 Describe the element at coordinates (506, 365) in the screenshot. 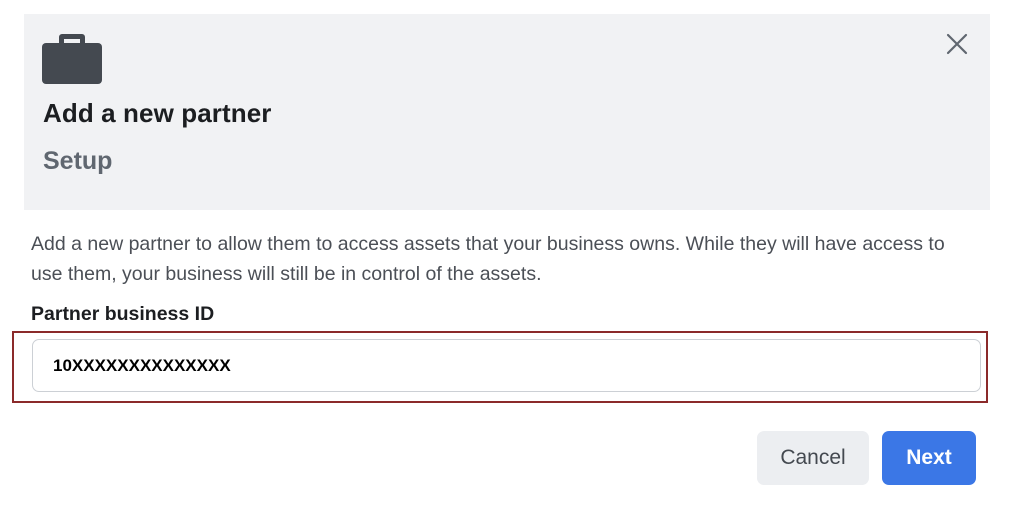

I see `partner-business-id-input` at that location.